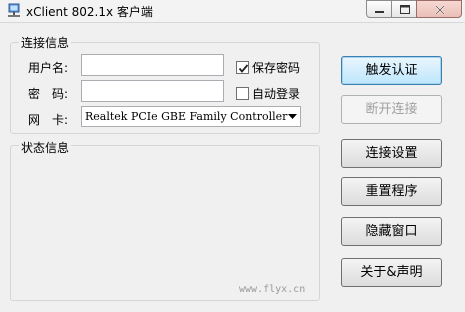 This screenshot has height=312, width=465. I want to click on maximize-icon, so click(405, 9).